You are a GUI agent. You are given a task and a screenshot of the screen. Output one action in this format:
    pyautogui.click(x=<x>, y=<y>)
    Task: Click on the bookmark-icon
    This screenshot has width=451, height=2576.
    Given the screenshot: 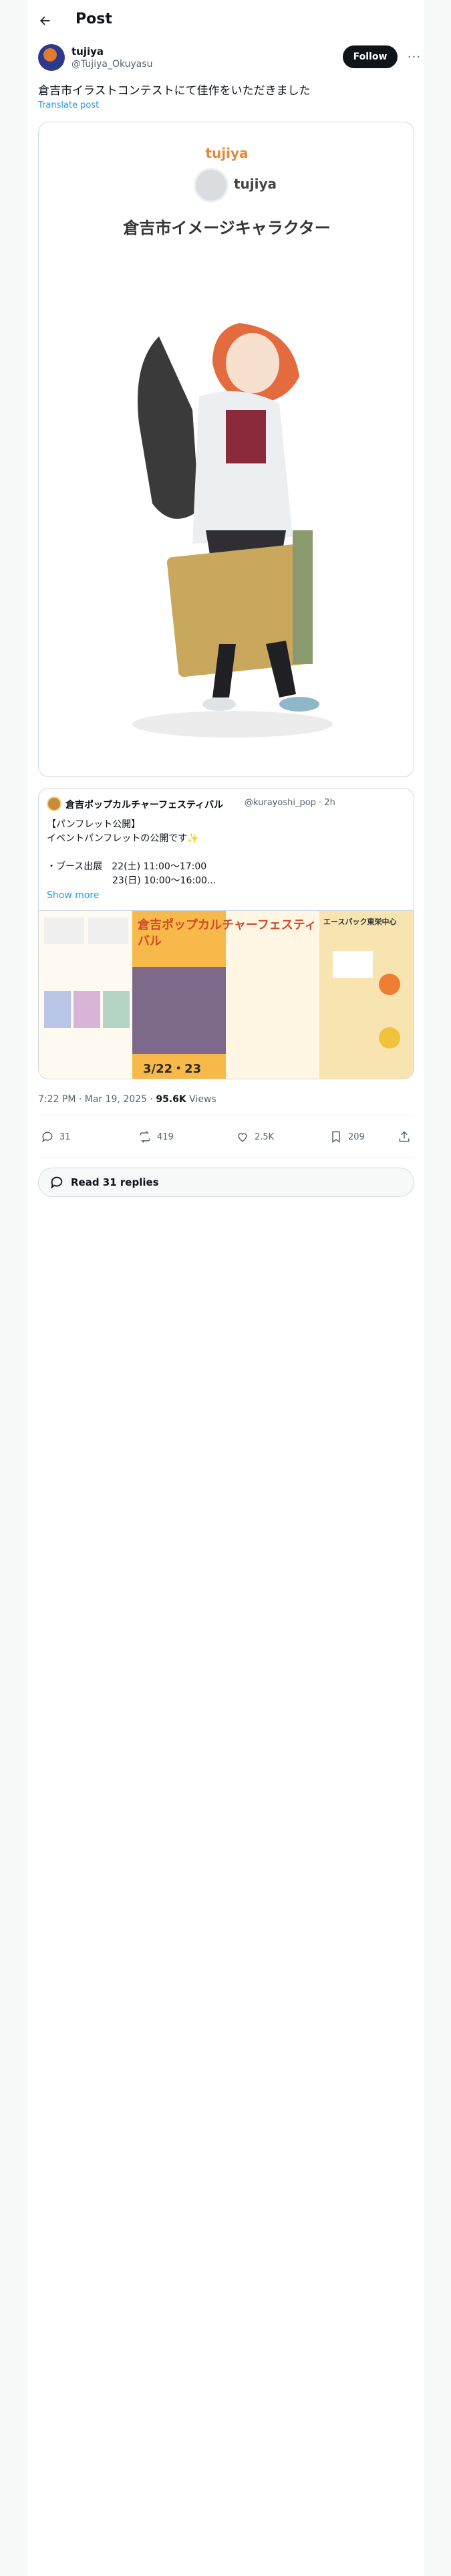 What is the action you would take?
    pyautogui.click(x=336, y=1137)
    